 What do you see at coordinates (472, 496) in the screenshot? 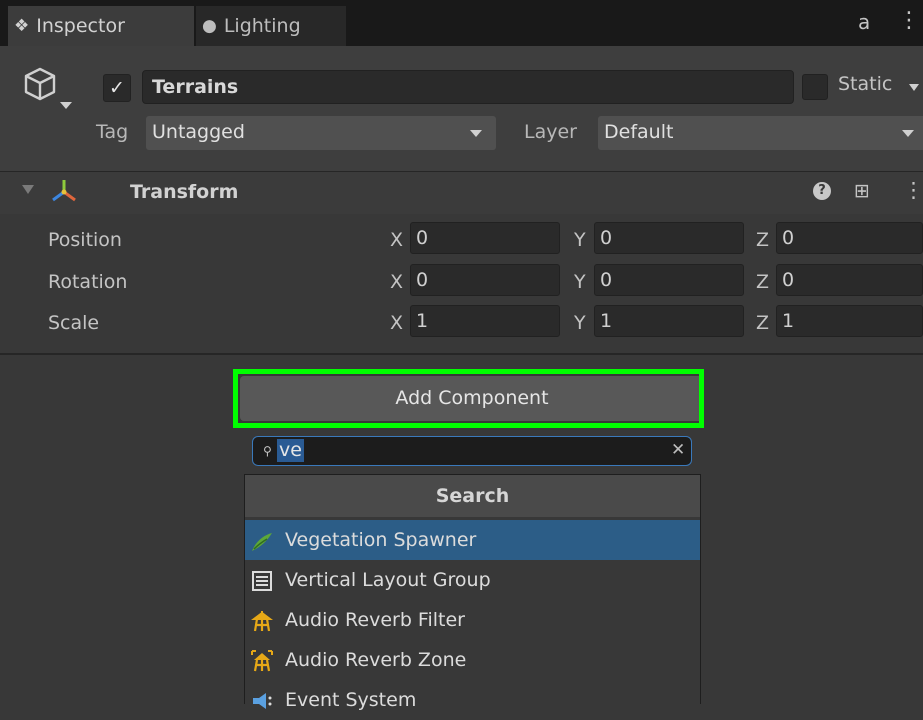
I see `list-header: Search` at bounding box center [472, 496].